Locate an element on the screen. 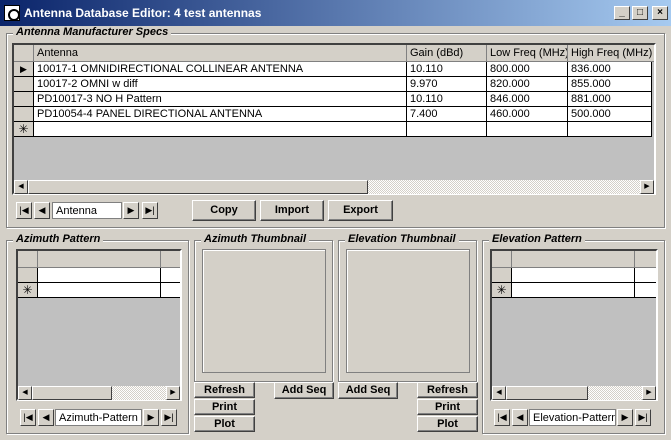  specs-hscrollbar: ◀ ▶ is located at coordinates (334, 187).